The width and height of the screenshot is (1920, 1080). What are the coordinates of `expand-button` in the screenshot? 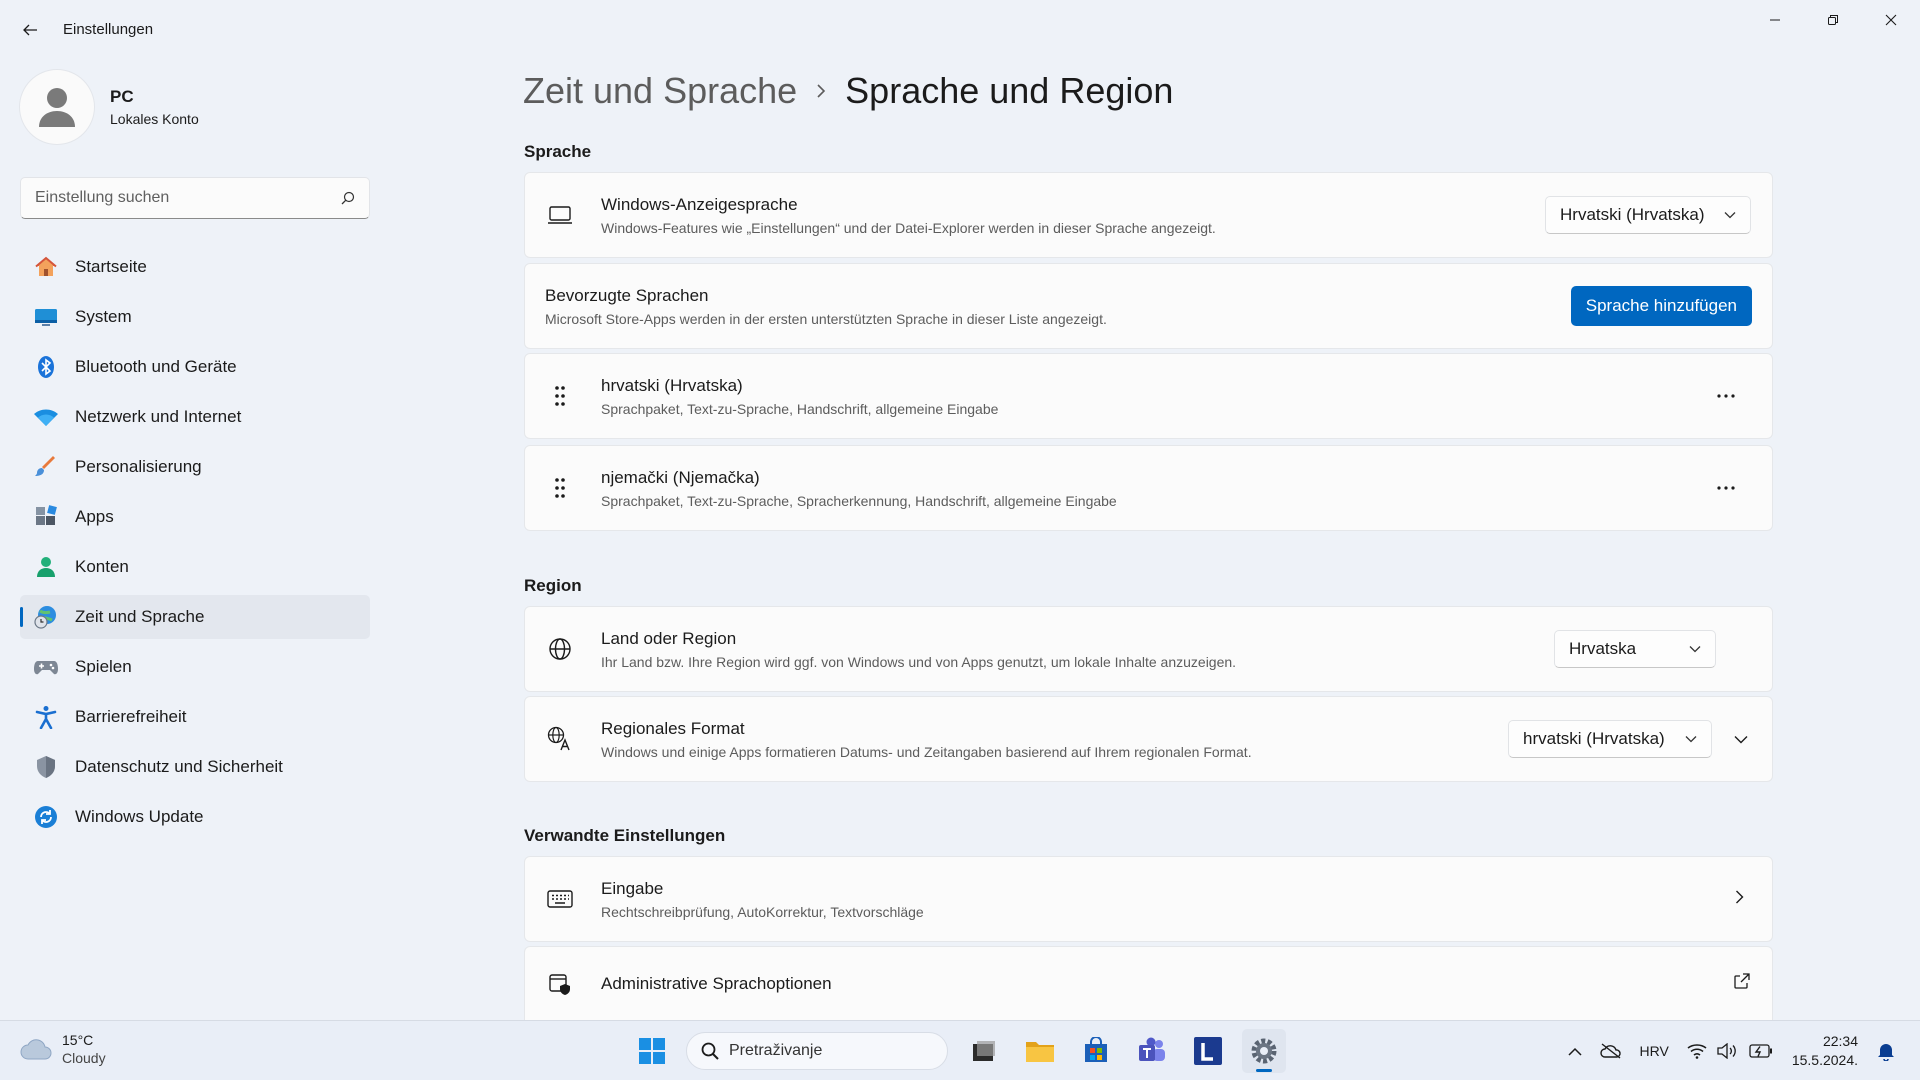 It's located at (1741, 739).